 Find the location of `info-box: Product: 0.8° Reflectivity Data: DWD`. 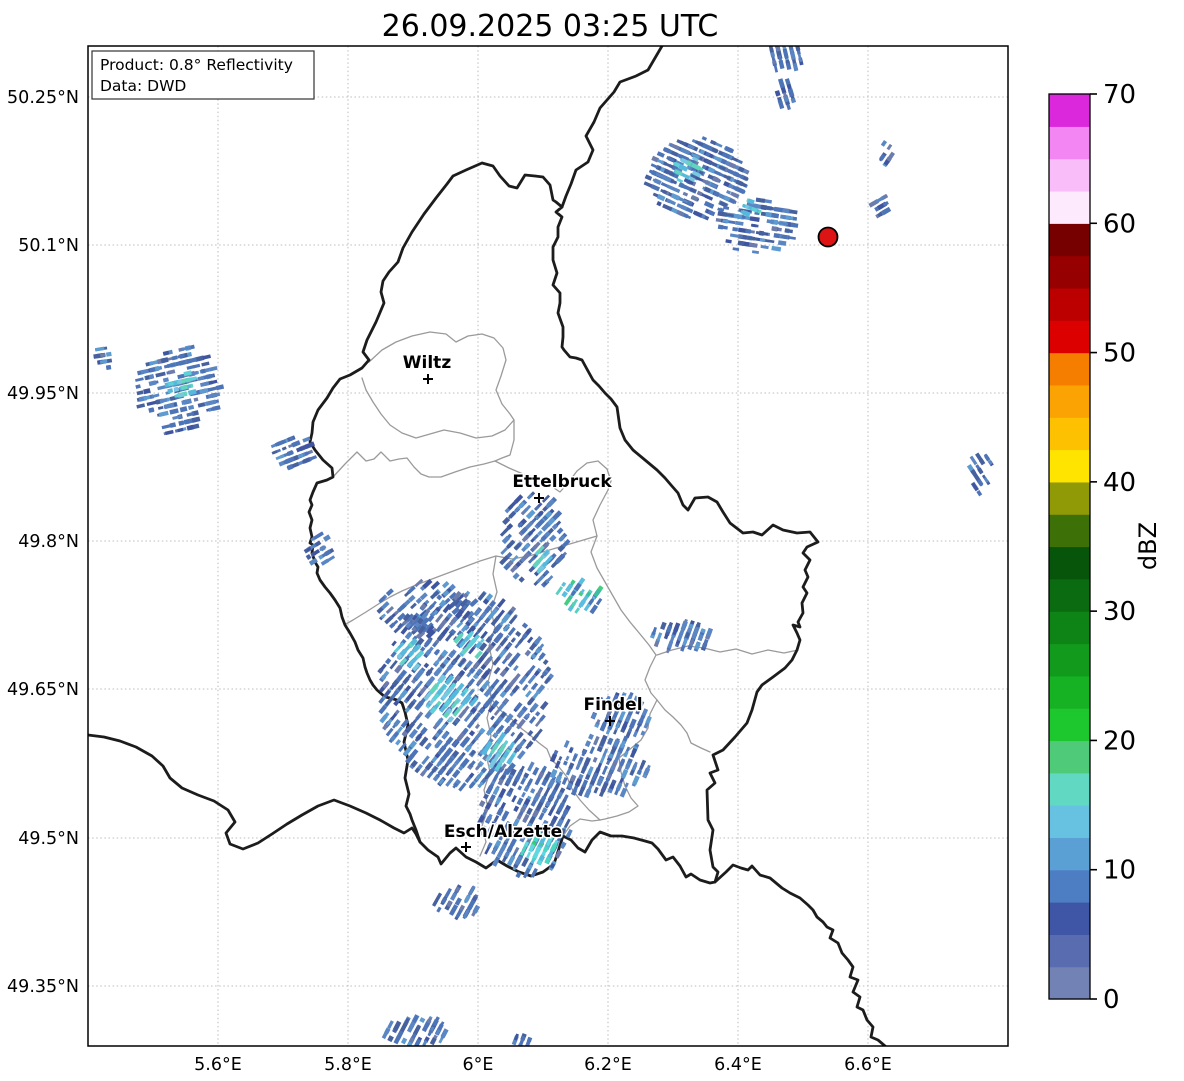

info-box: Product: 0.8° Reflectivity Data: DWD is located at coordinates (203, 75).